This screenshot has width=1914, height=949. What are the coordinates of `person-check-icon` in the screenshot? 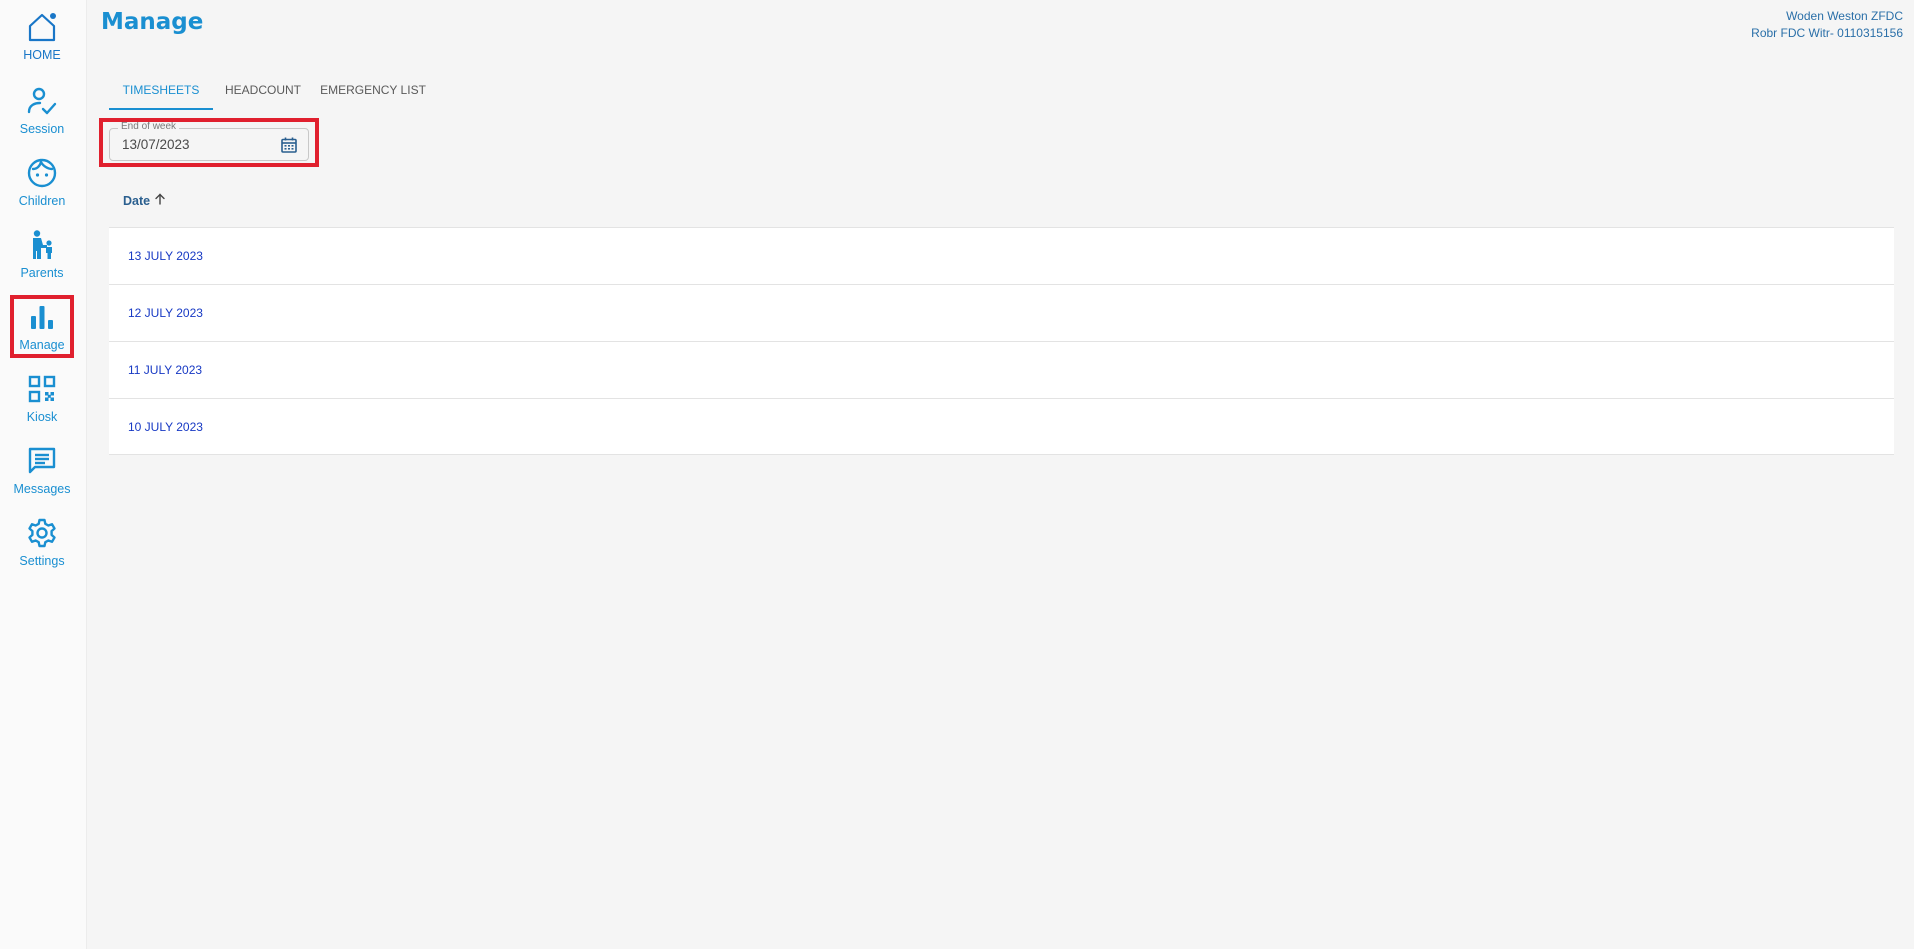 It's located at (42, 101).